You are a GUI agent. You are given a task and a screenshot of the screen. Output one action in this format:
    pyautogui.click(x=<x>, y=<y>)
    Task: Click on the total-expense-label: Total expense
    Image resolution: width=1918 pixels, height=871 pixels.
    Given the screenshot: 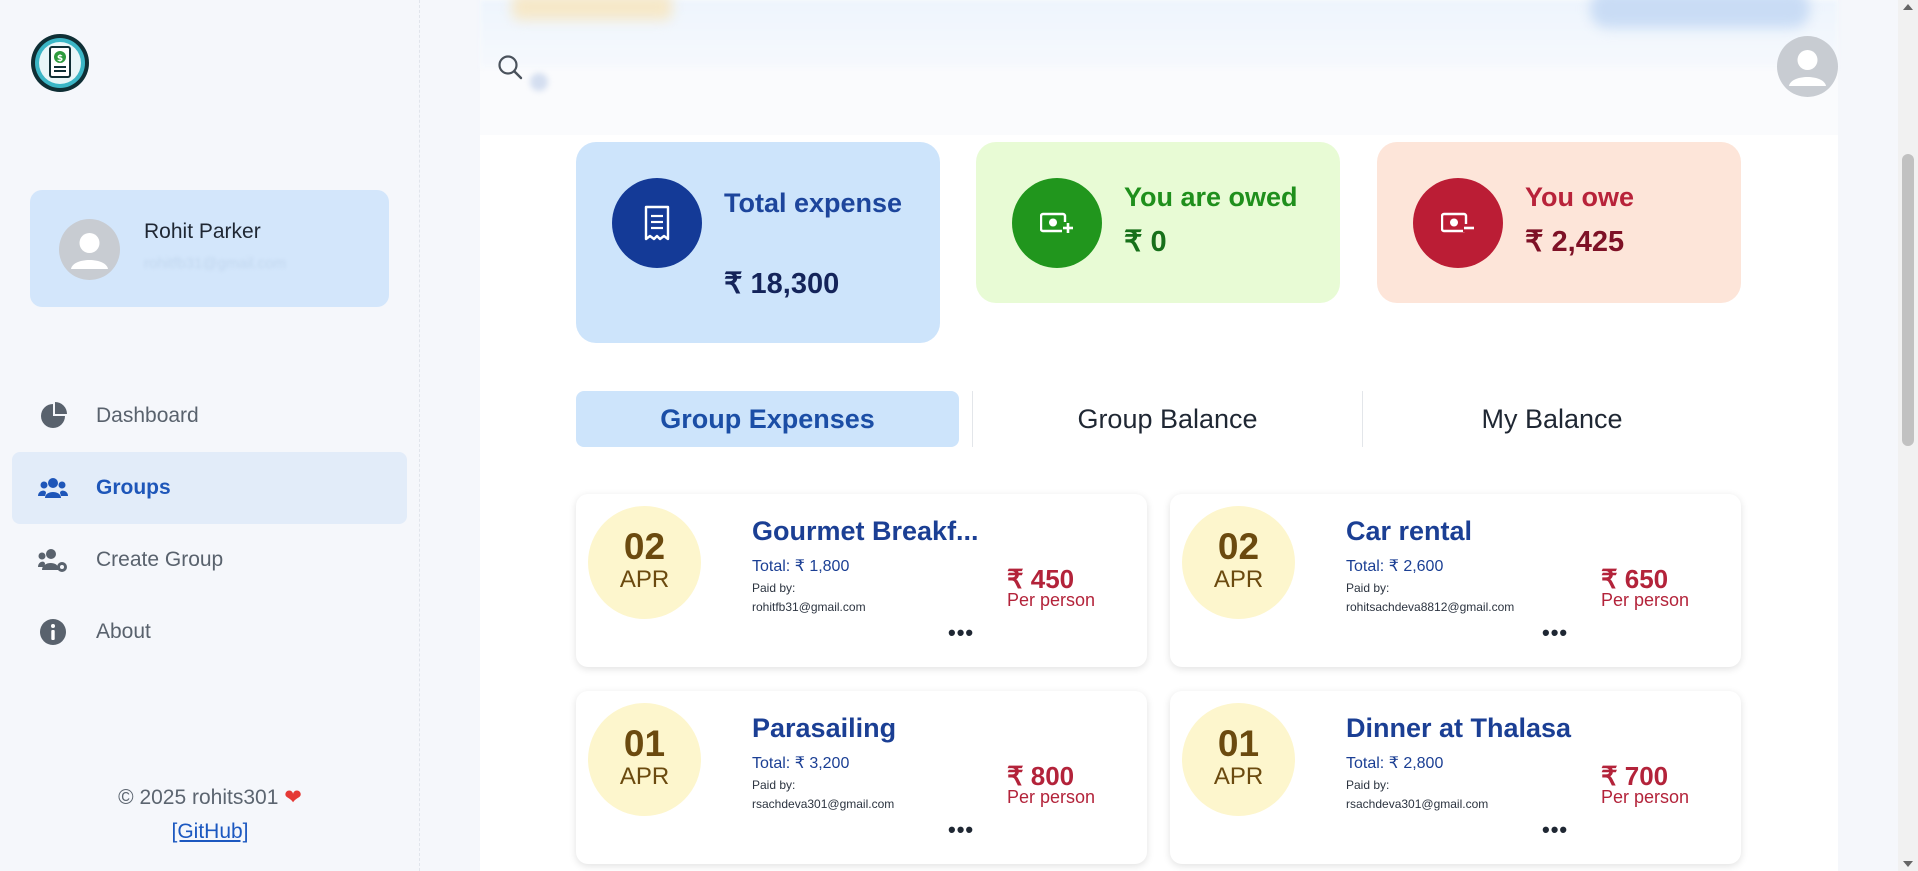 What is the action you would take?
    pyautogui.click(x=813, y=203)
    